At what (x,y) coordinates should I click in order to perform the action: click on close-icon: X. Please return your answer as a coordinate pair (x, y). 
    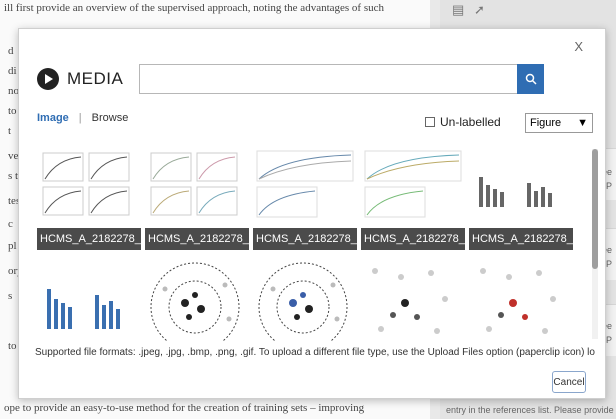
    Looking at the image, I should click on (578, 46).